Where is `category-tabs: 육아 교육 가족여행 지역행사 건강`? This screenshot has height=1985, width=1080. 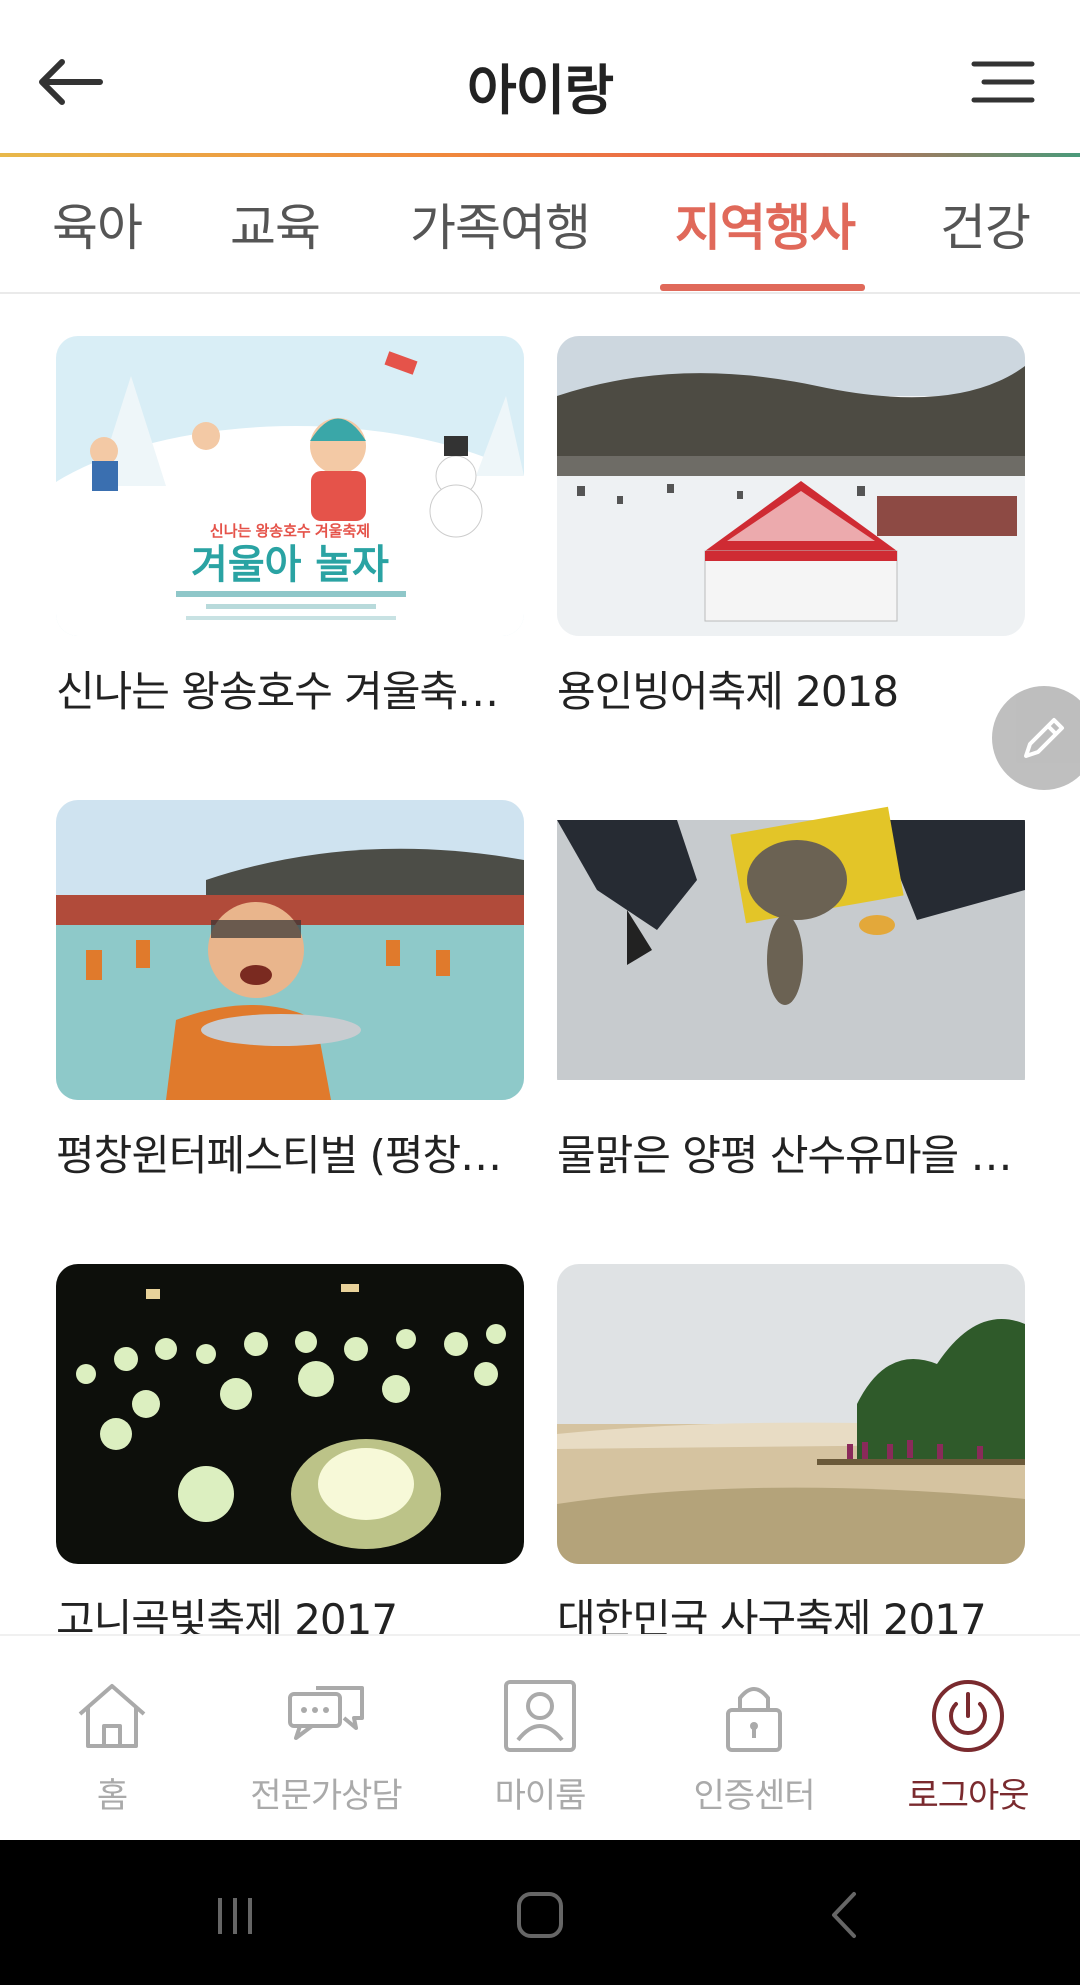 category-tabs: 육아 교육 가족여행 지역행사 건강 is located at coordinates (540, 226).